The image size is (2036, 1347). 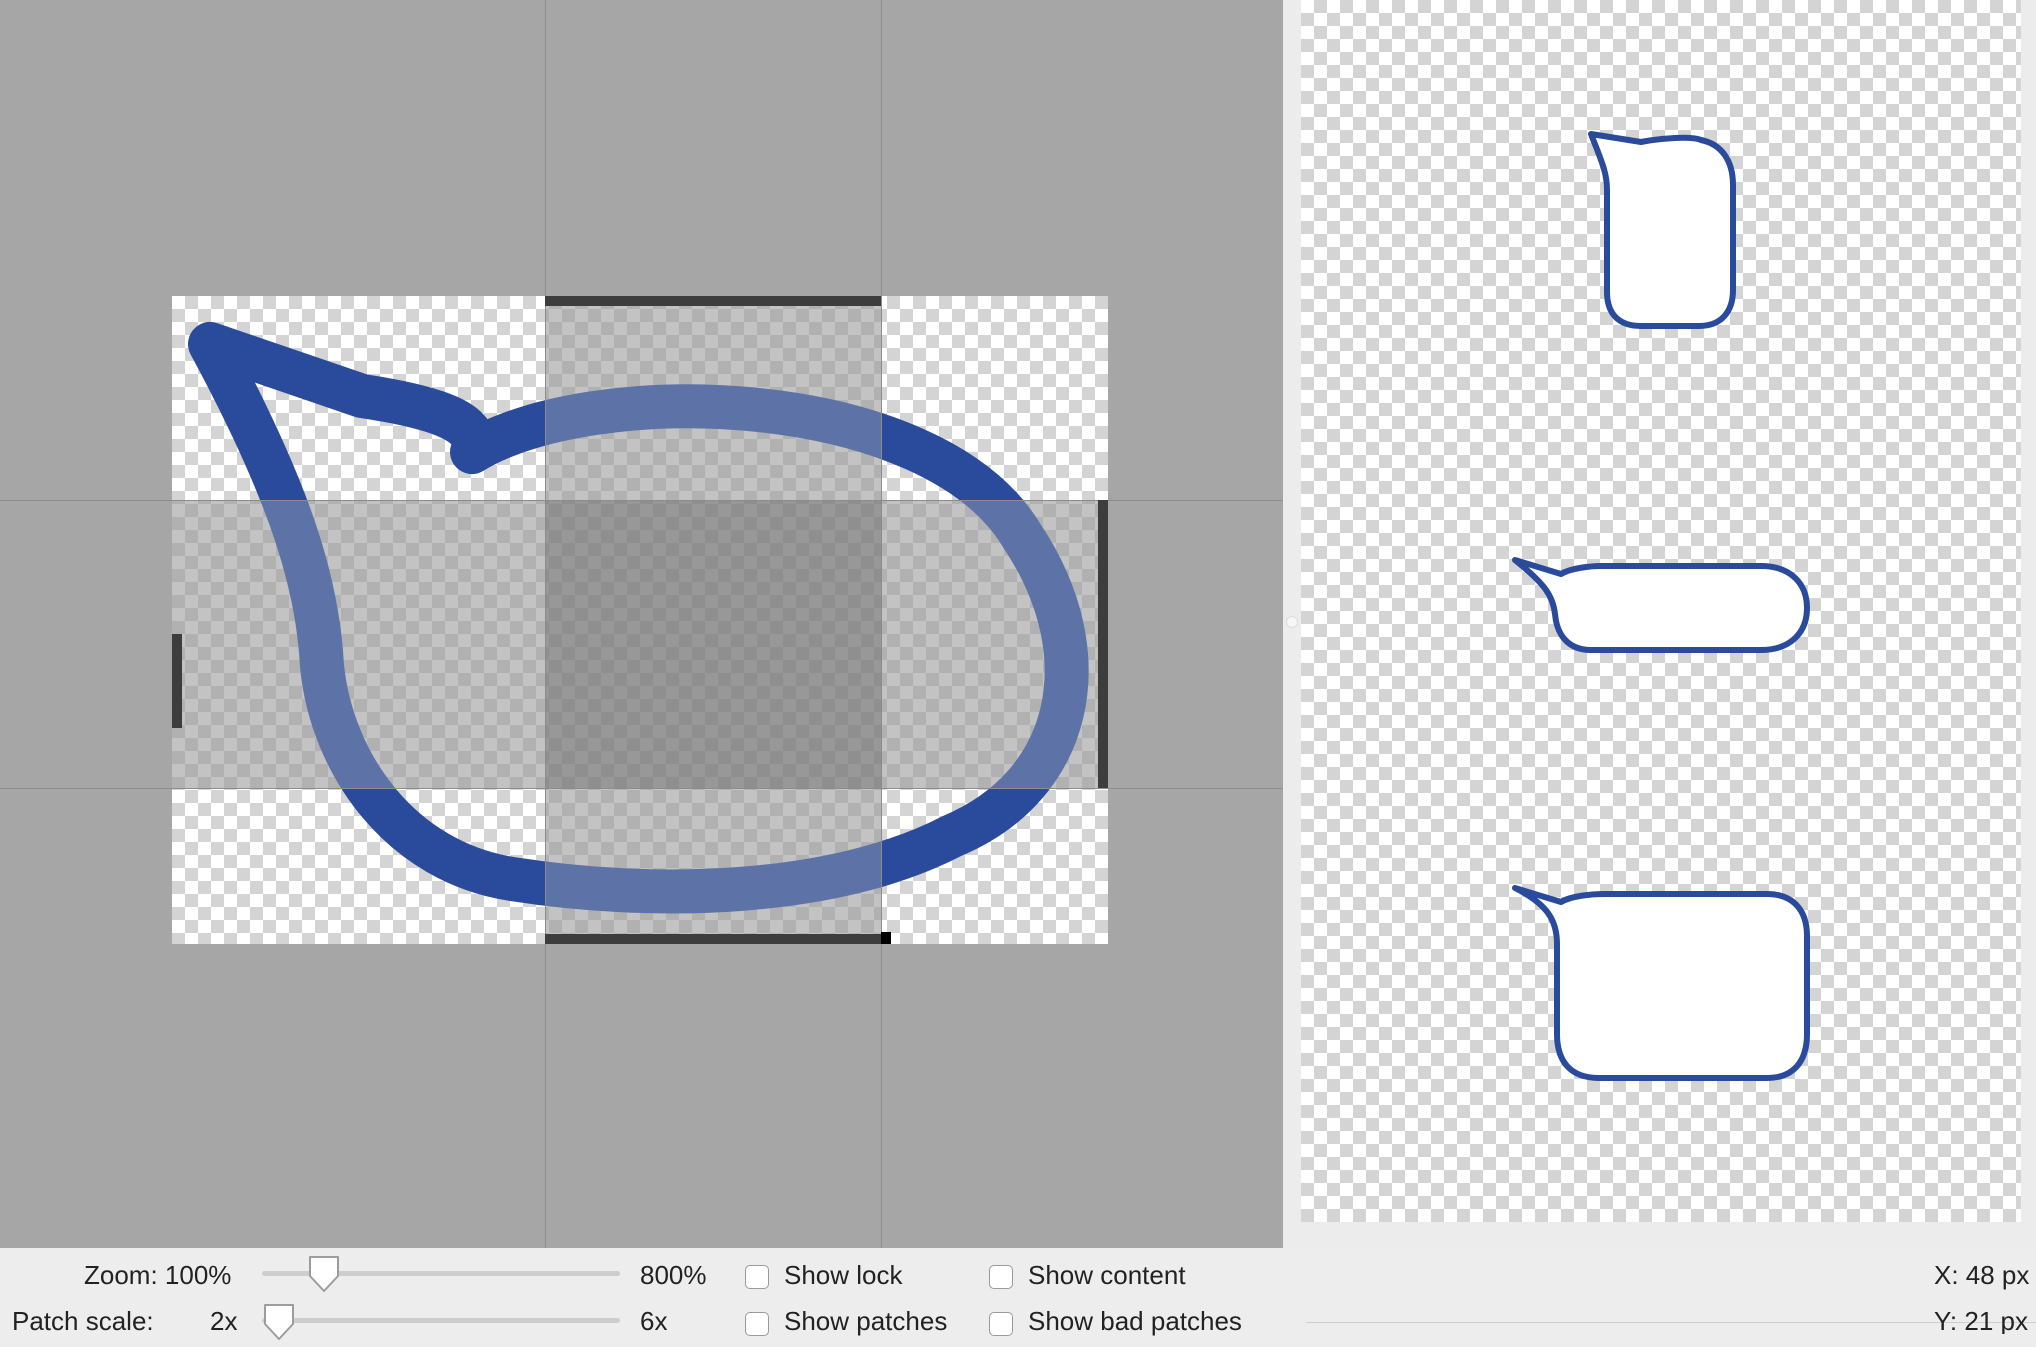 What do you see at coordinates (1661, 983) in the screenshot?
I see `preview-bubble-large` at bounding box center [1661, 983].